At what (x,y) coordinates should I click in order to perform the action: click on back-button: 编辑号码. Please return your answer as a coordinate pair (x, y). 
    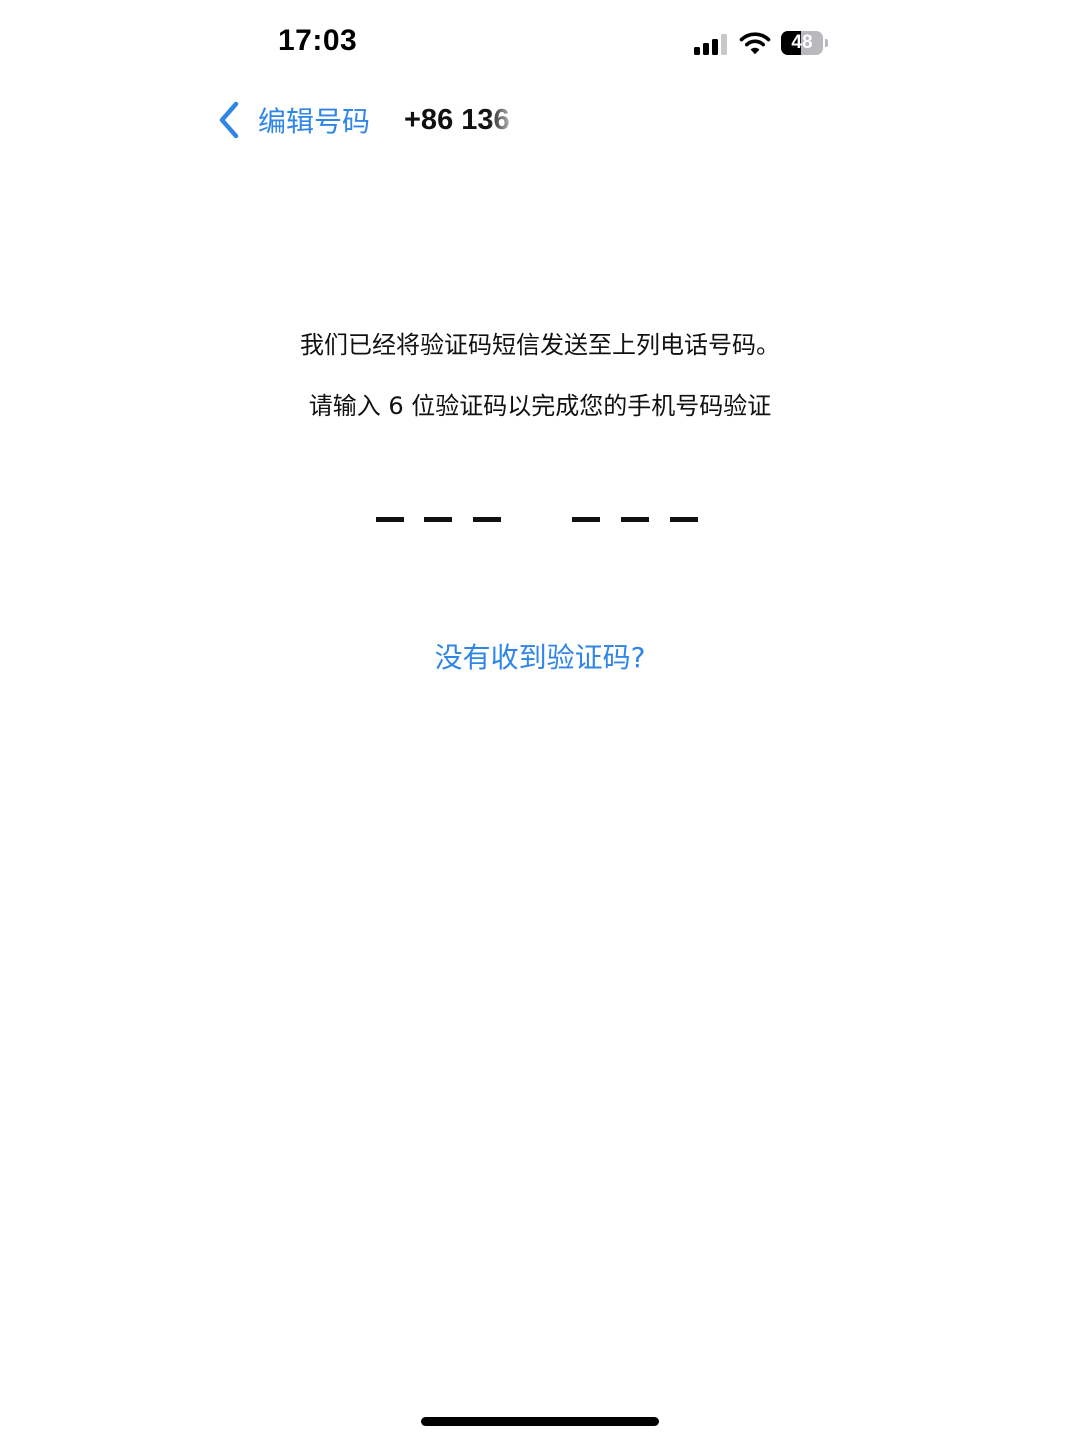
    Looking at the image, I should click on (293, 120).